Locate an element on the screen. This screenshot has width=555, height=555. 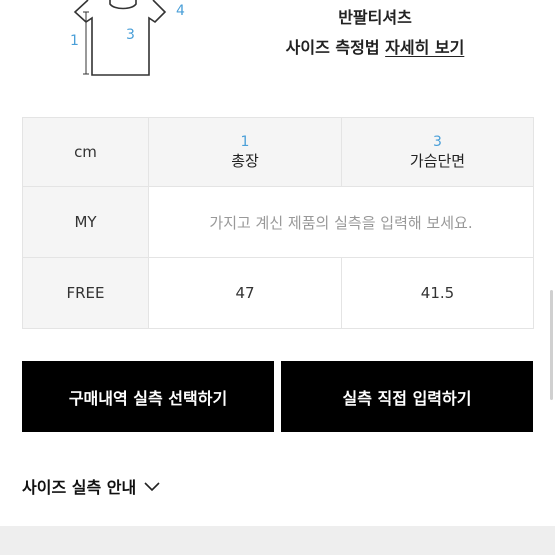
size-measure-guide: 사이즈 측정법 자세히 보기 is located at coordinates (375, 46).